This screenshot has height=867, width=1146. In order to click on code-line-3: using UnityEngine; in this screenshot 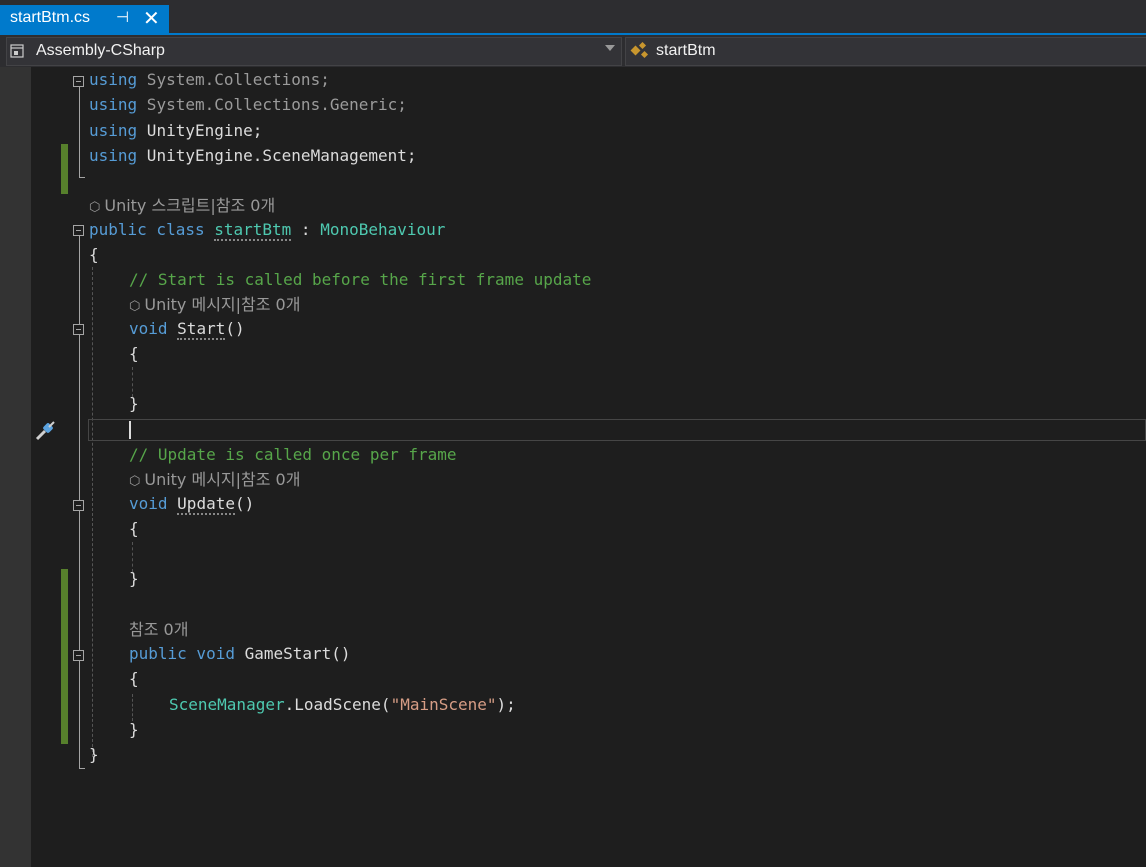, I will do `click(175, 131)`.